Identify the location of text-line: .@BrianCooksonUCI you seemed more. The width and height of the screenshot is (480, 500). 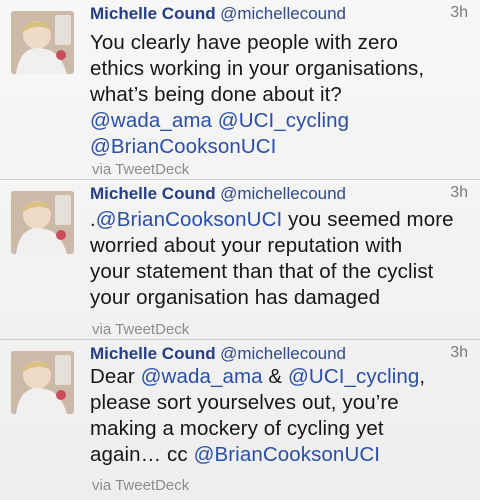
(279, 220).